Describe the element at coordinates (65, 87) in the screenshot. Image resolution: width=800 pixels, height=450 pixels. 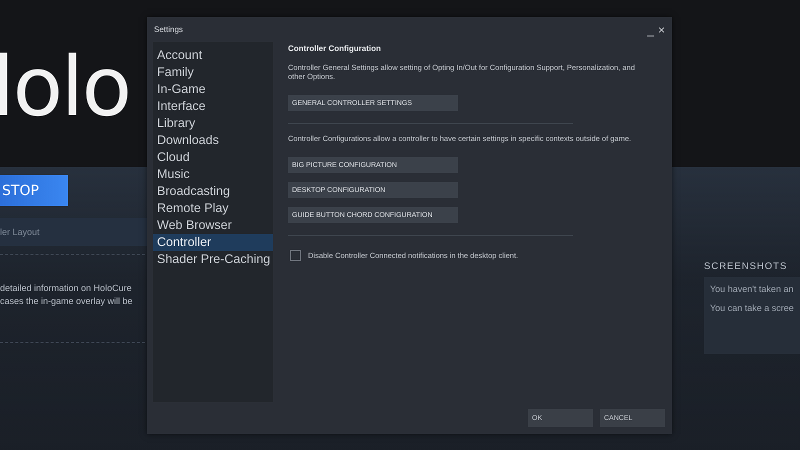
I see `game-title: lolo` at that location.